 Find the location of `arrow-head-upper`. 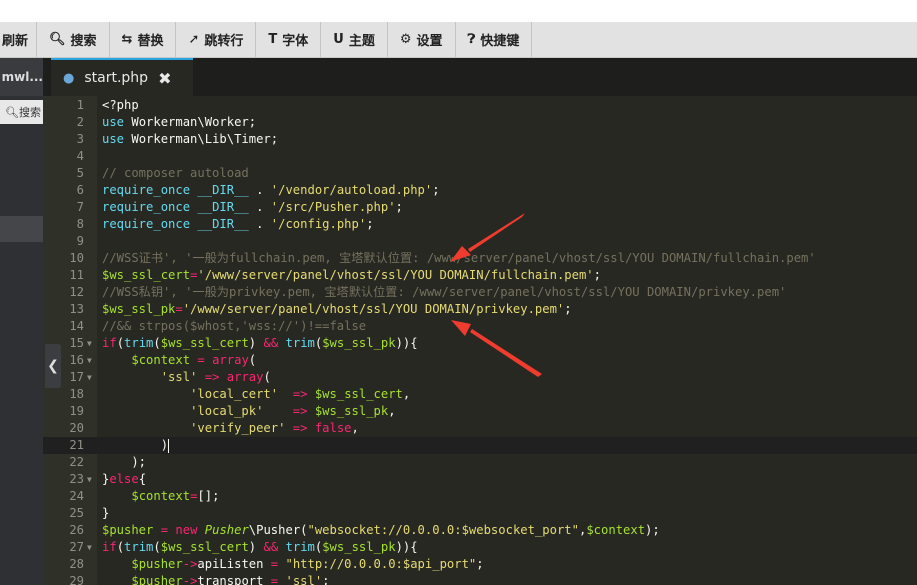

arrow-head-upper is located at coordinates (460, 254).